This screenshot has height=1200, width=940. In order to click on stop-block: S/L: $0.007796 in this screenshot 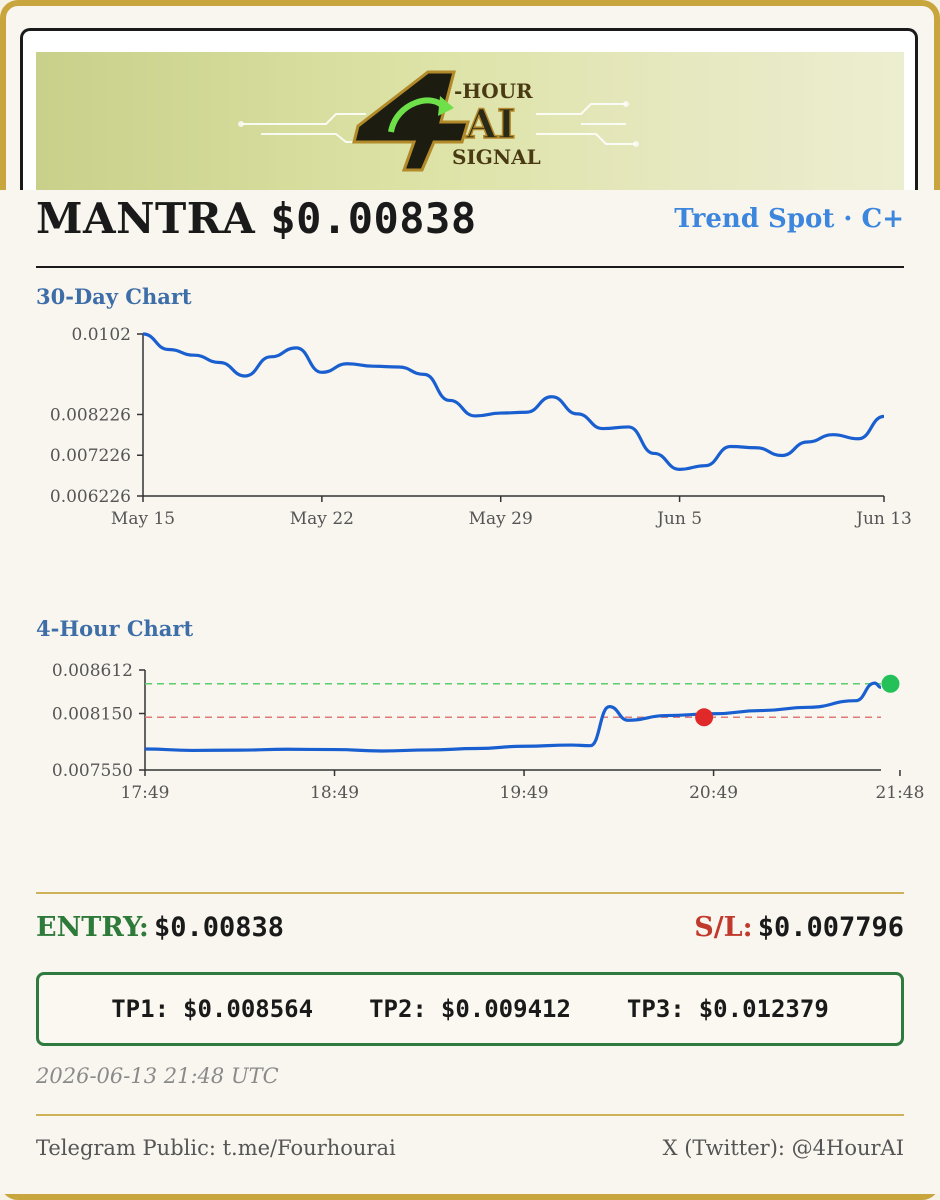, I will do `click(799, 927)`.